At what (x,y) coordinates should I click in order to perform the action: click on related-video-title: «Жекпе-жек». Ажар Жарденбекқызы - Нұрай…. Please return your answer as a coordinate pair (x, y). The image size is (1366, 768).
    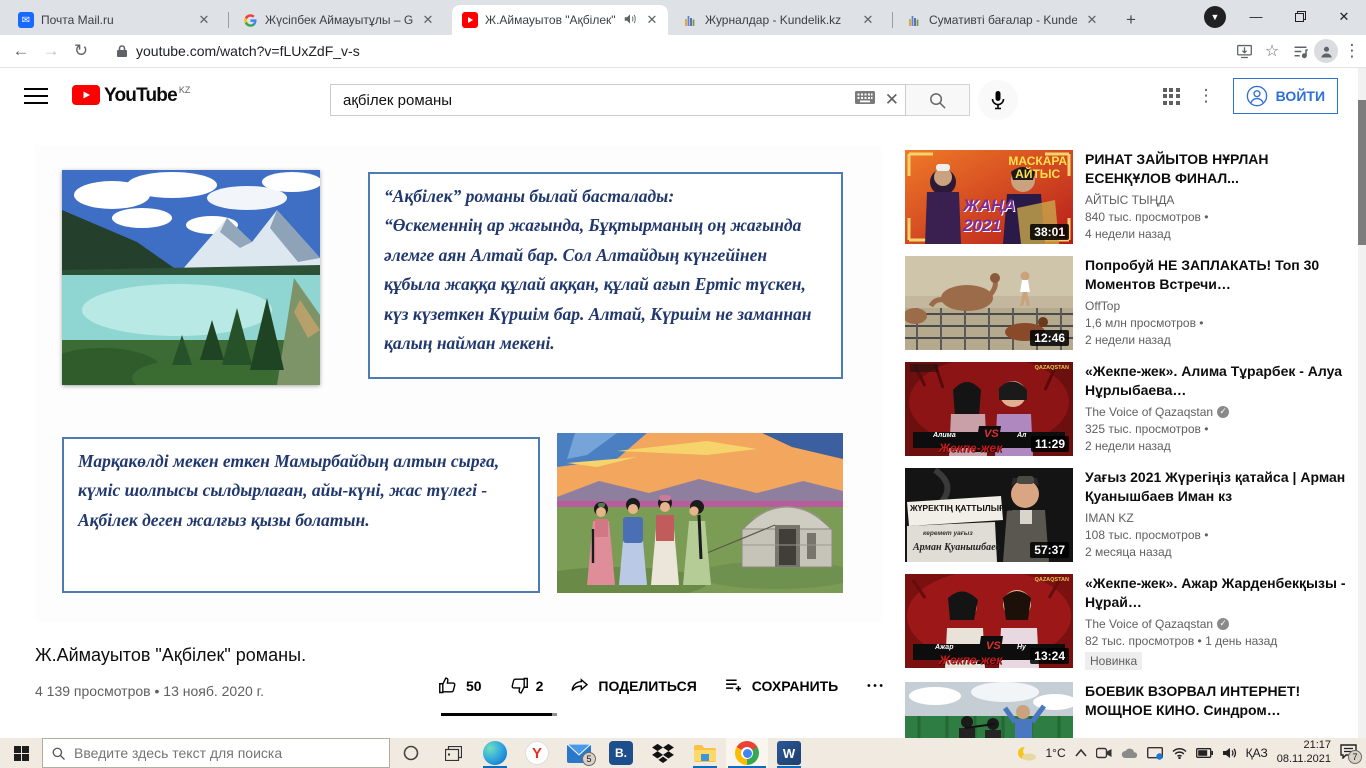
    Looking at the image, I should click on (1216, 593).